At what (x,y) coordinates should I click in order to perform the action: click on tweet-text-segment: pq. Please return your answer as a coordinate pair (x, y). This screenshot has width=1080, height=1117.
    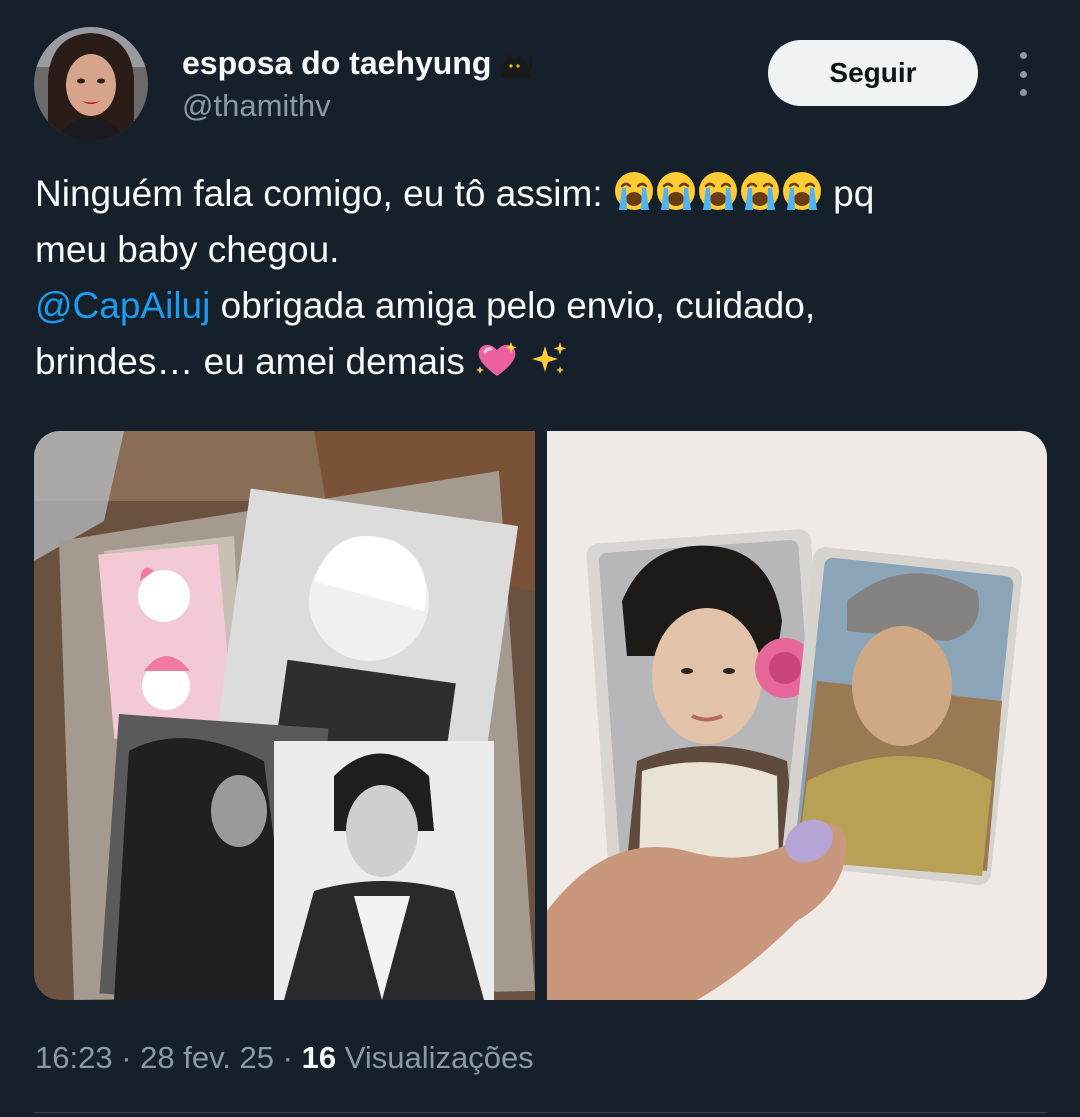
    Looking at the image, I should click on (854, 193).